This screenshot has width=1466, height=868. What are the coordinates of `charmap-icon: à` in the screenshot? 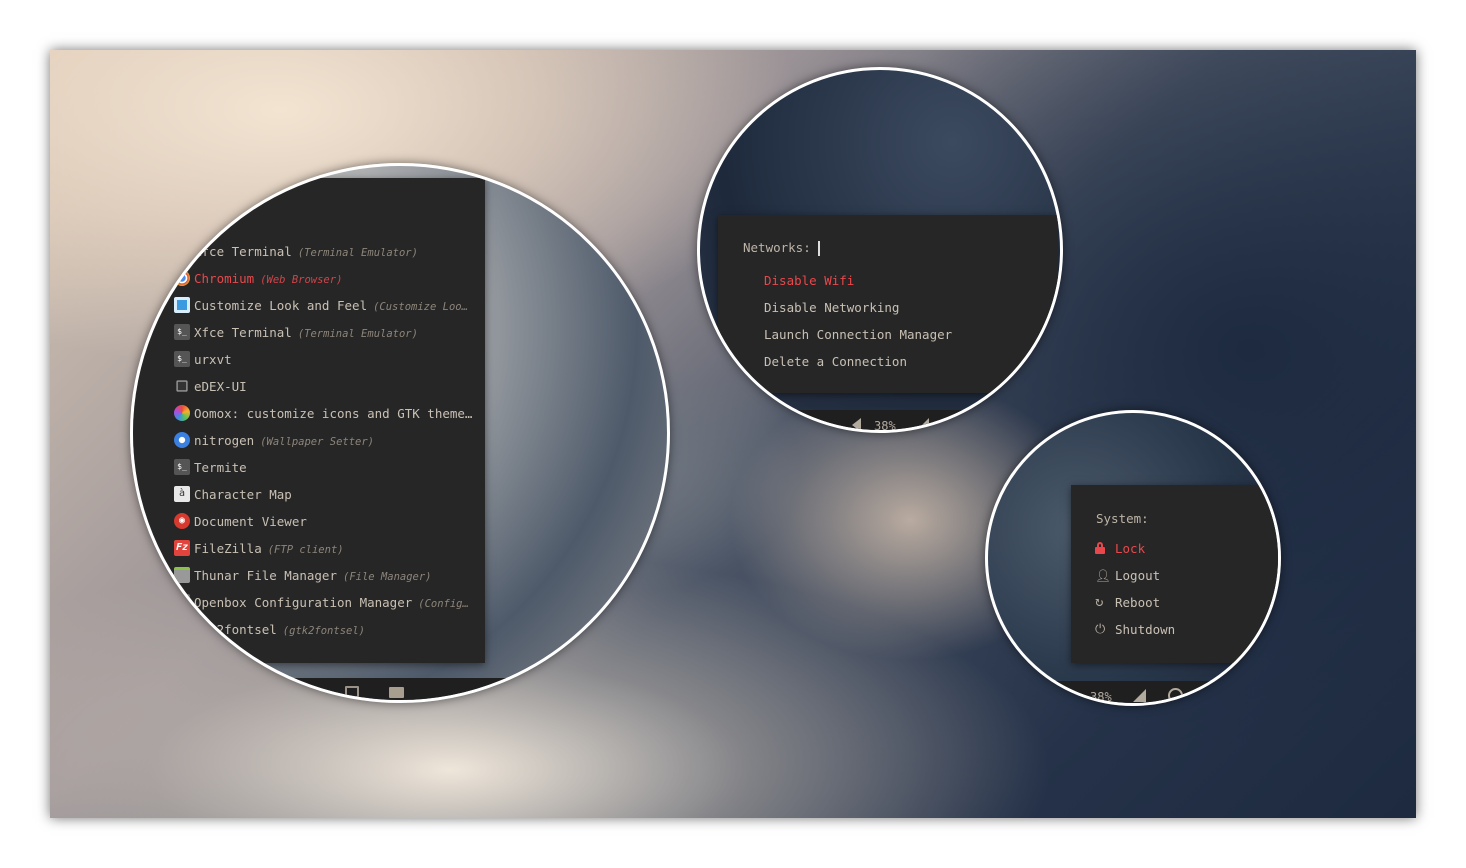 It's located at (182, 494).